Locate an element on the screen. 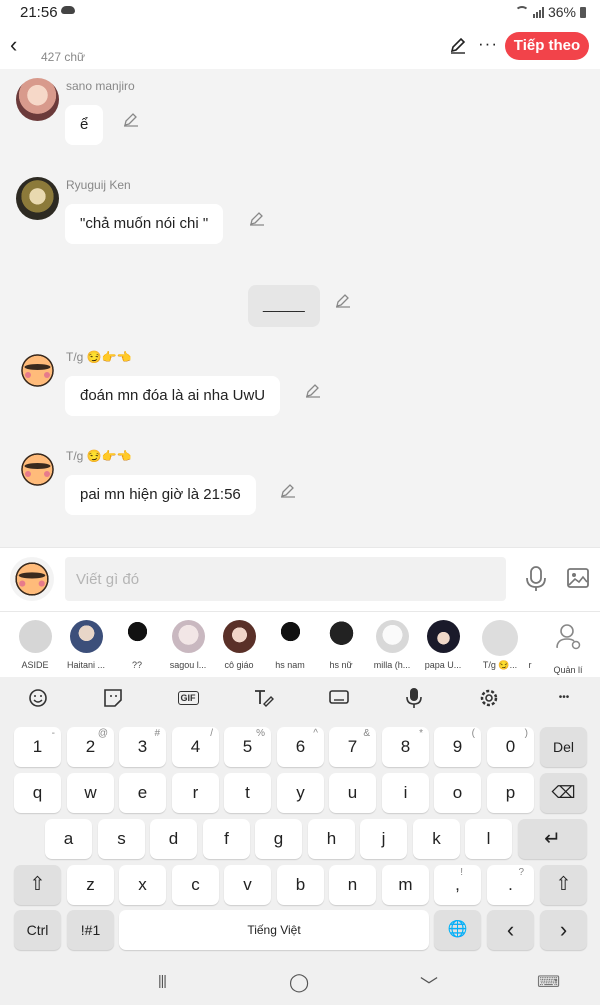 This screenshot has height=1005, width=600. aside-bubble: _____ is located at coordinates (284, 306).